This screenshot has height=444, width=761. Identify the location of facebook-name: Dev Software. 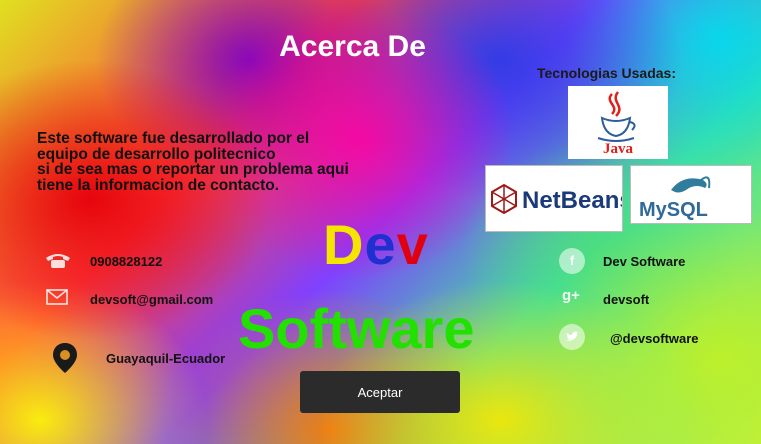
(644, 261).